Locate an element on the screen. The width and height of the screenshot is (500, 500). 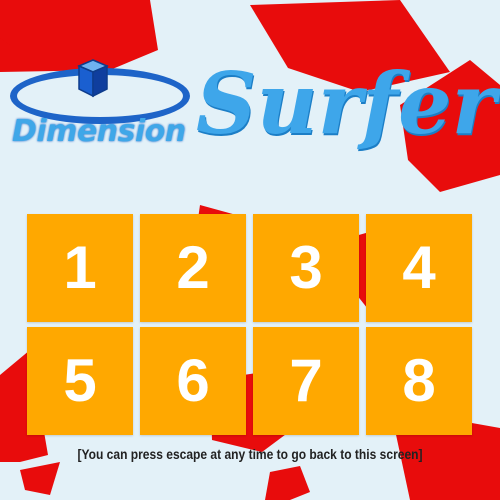
level-8-button: 8 is located at coordinates (419, 381).